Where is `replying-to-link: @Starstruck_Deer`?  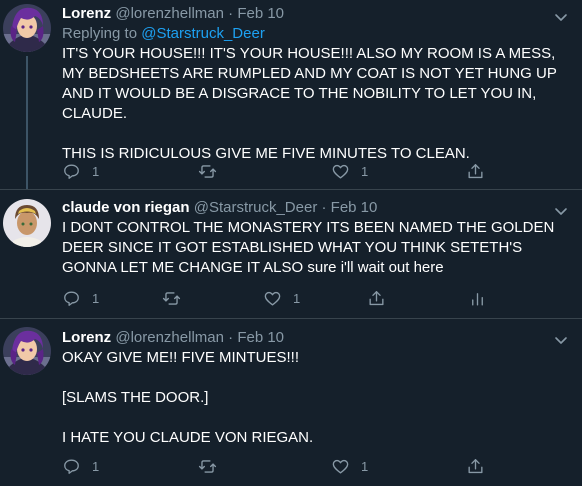
replying-to-link: @Starstruck_Deer is located at coordinates (203, 33).